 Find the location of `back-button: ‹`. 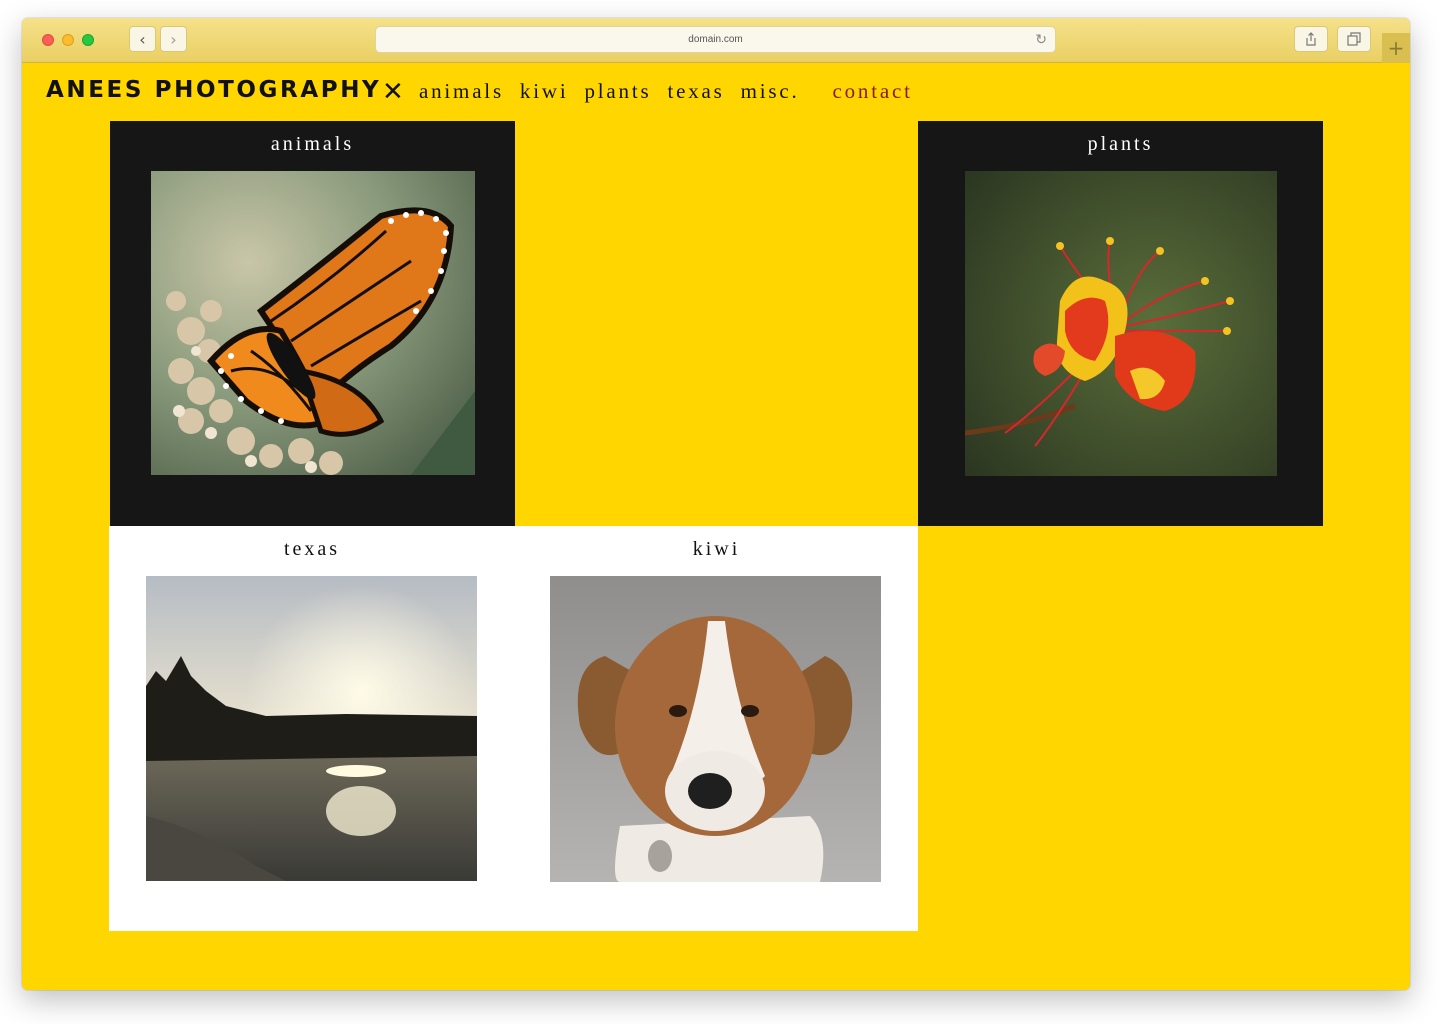

back-button: ‹ is located at coordinates (142, 39).